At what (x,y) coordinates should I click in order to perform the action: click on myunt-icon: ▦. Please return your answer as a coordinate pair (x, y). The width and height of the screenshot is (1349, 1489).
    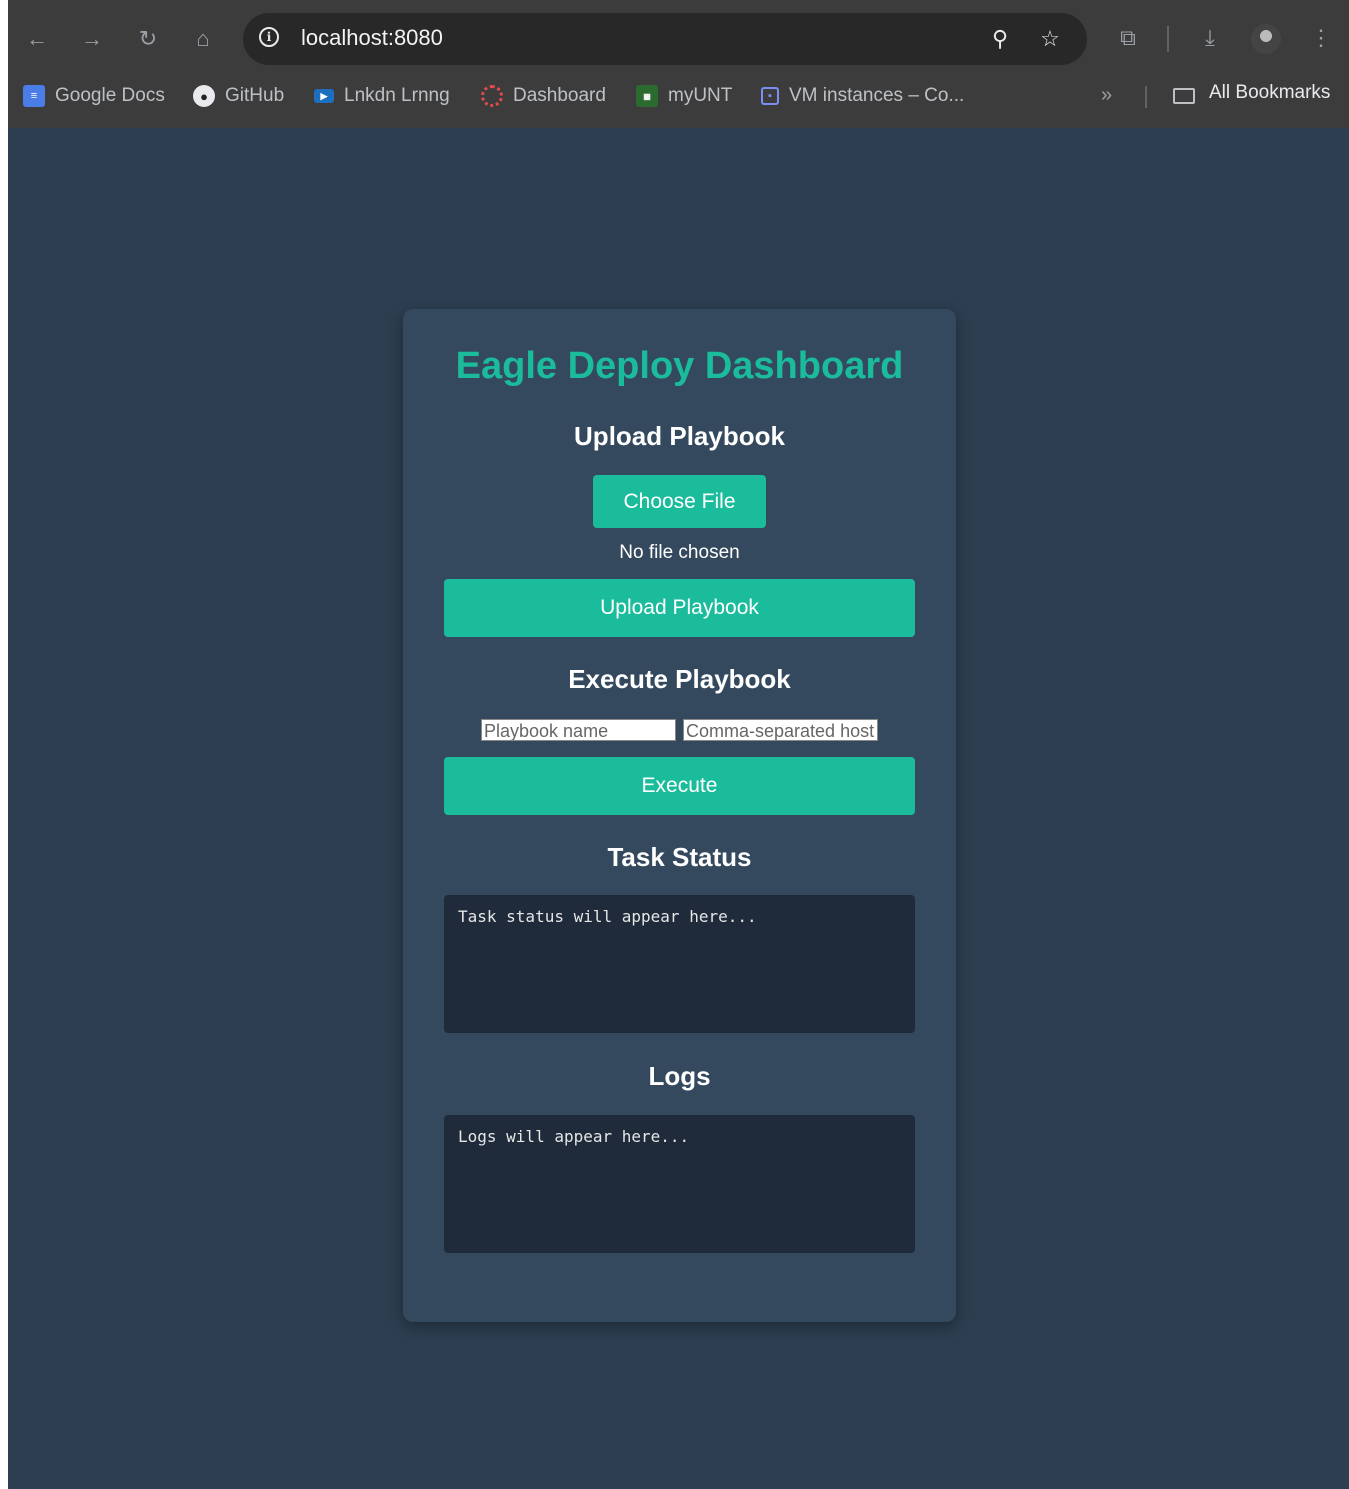
    Looking at the image, I should click on (647, 96).